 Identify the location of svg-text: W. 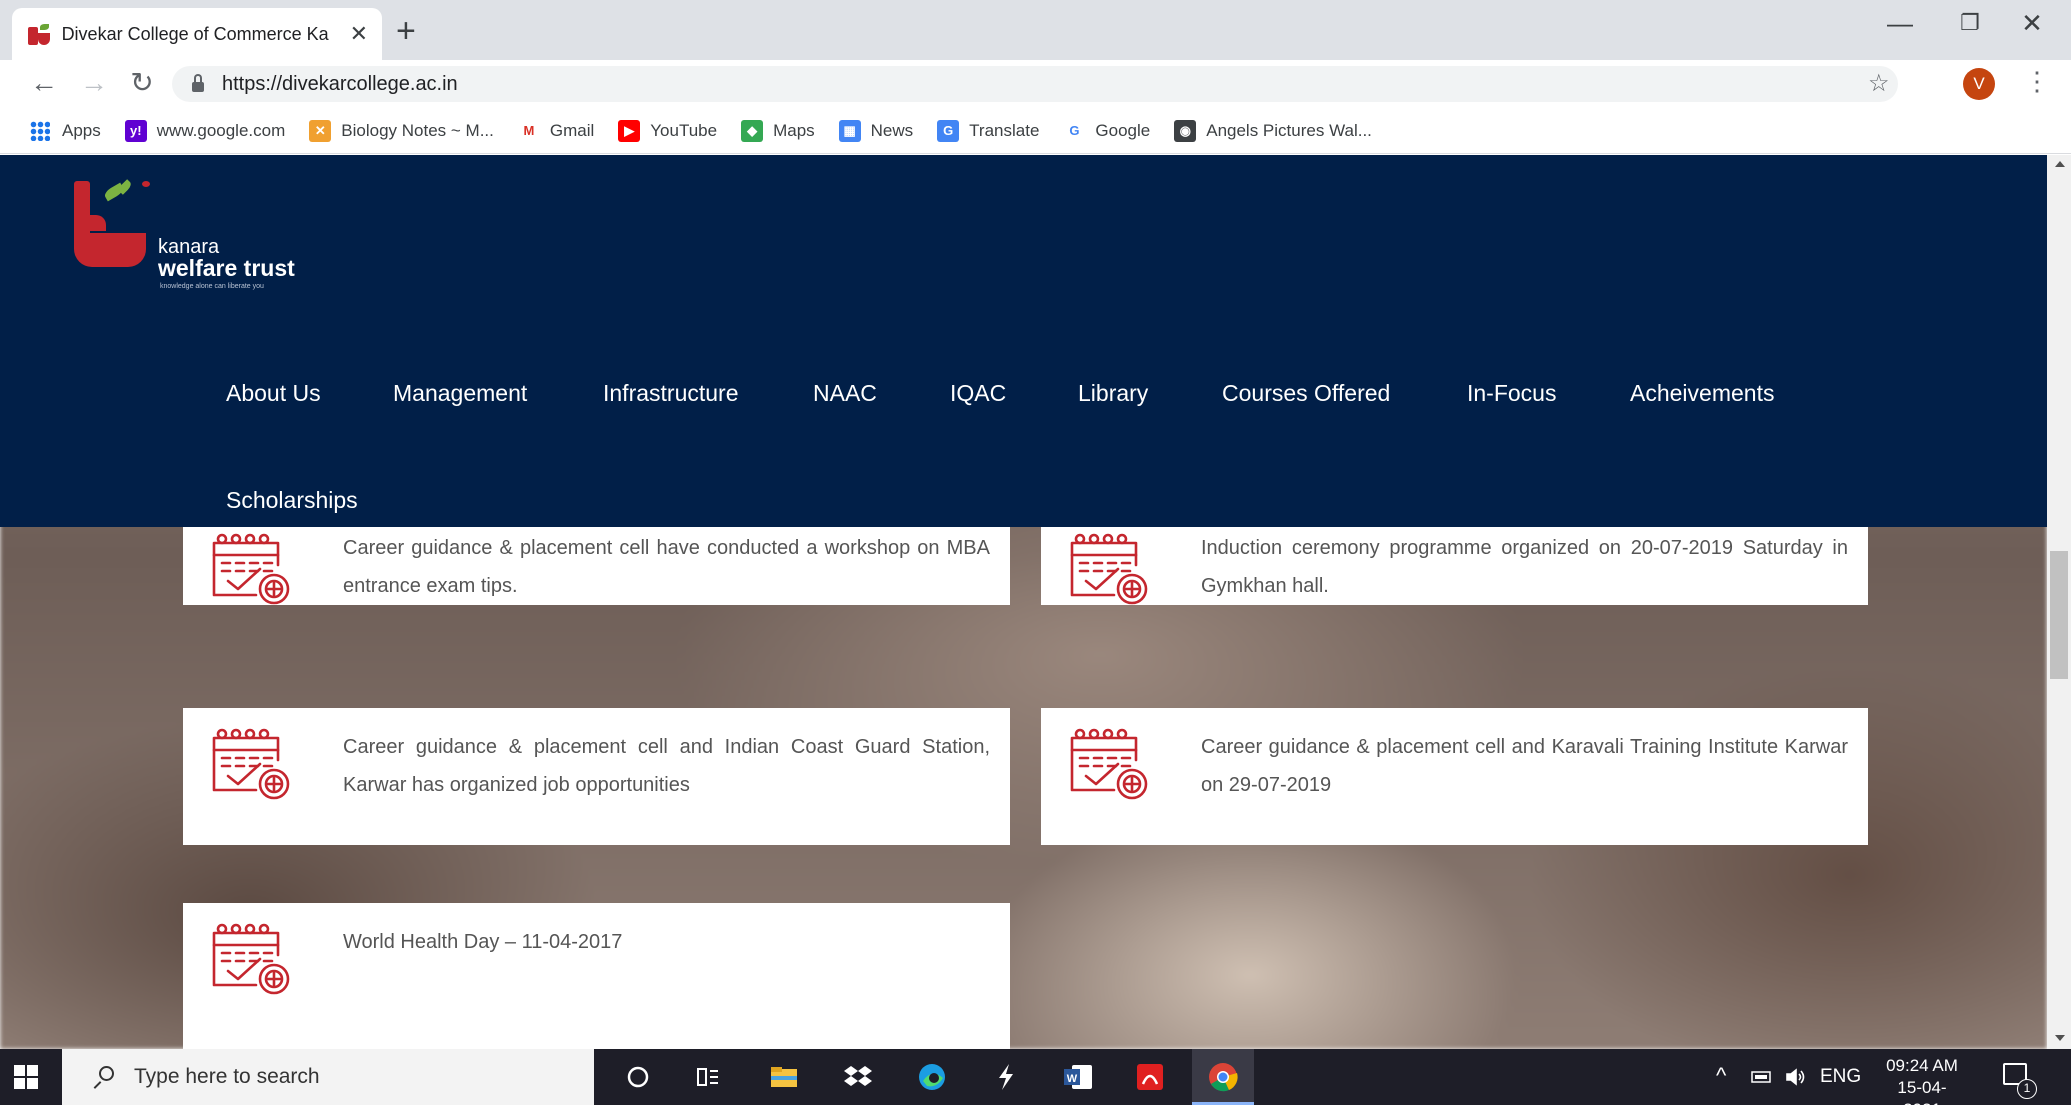
(1072, 1079).